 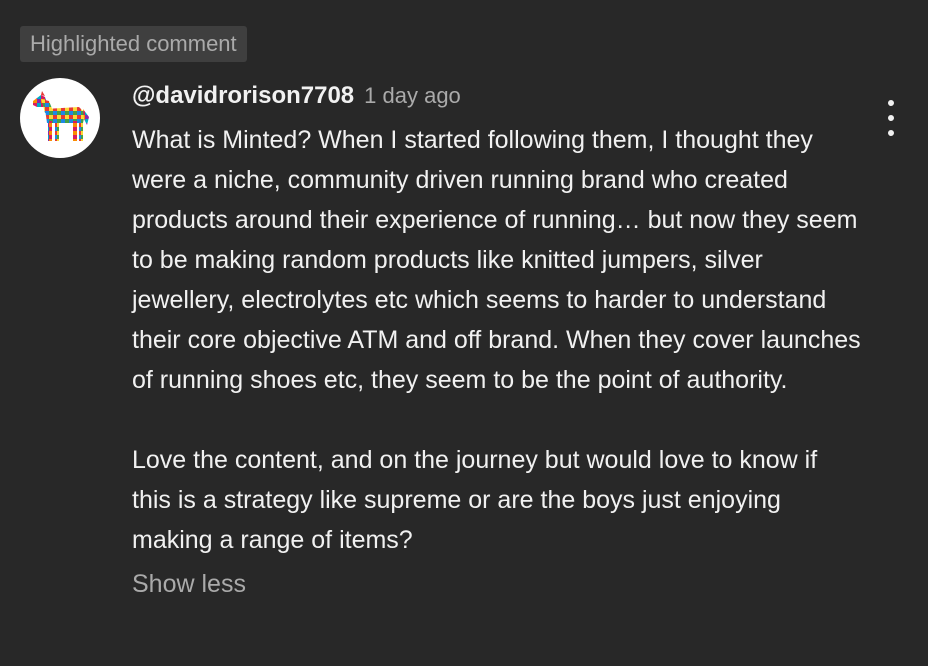 I want to click on comment-header: @davidrorison7708 1 day ago, so click(x=497, y=97).